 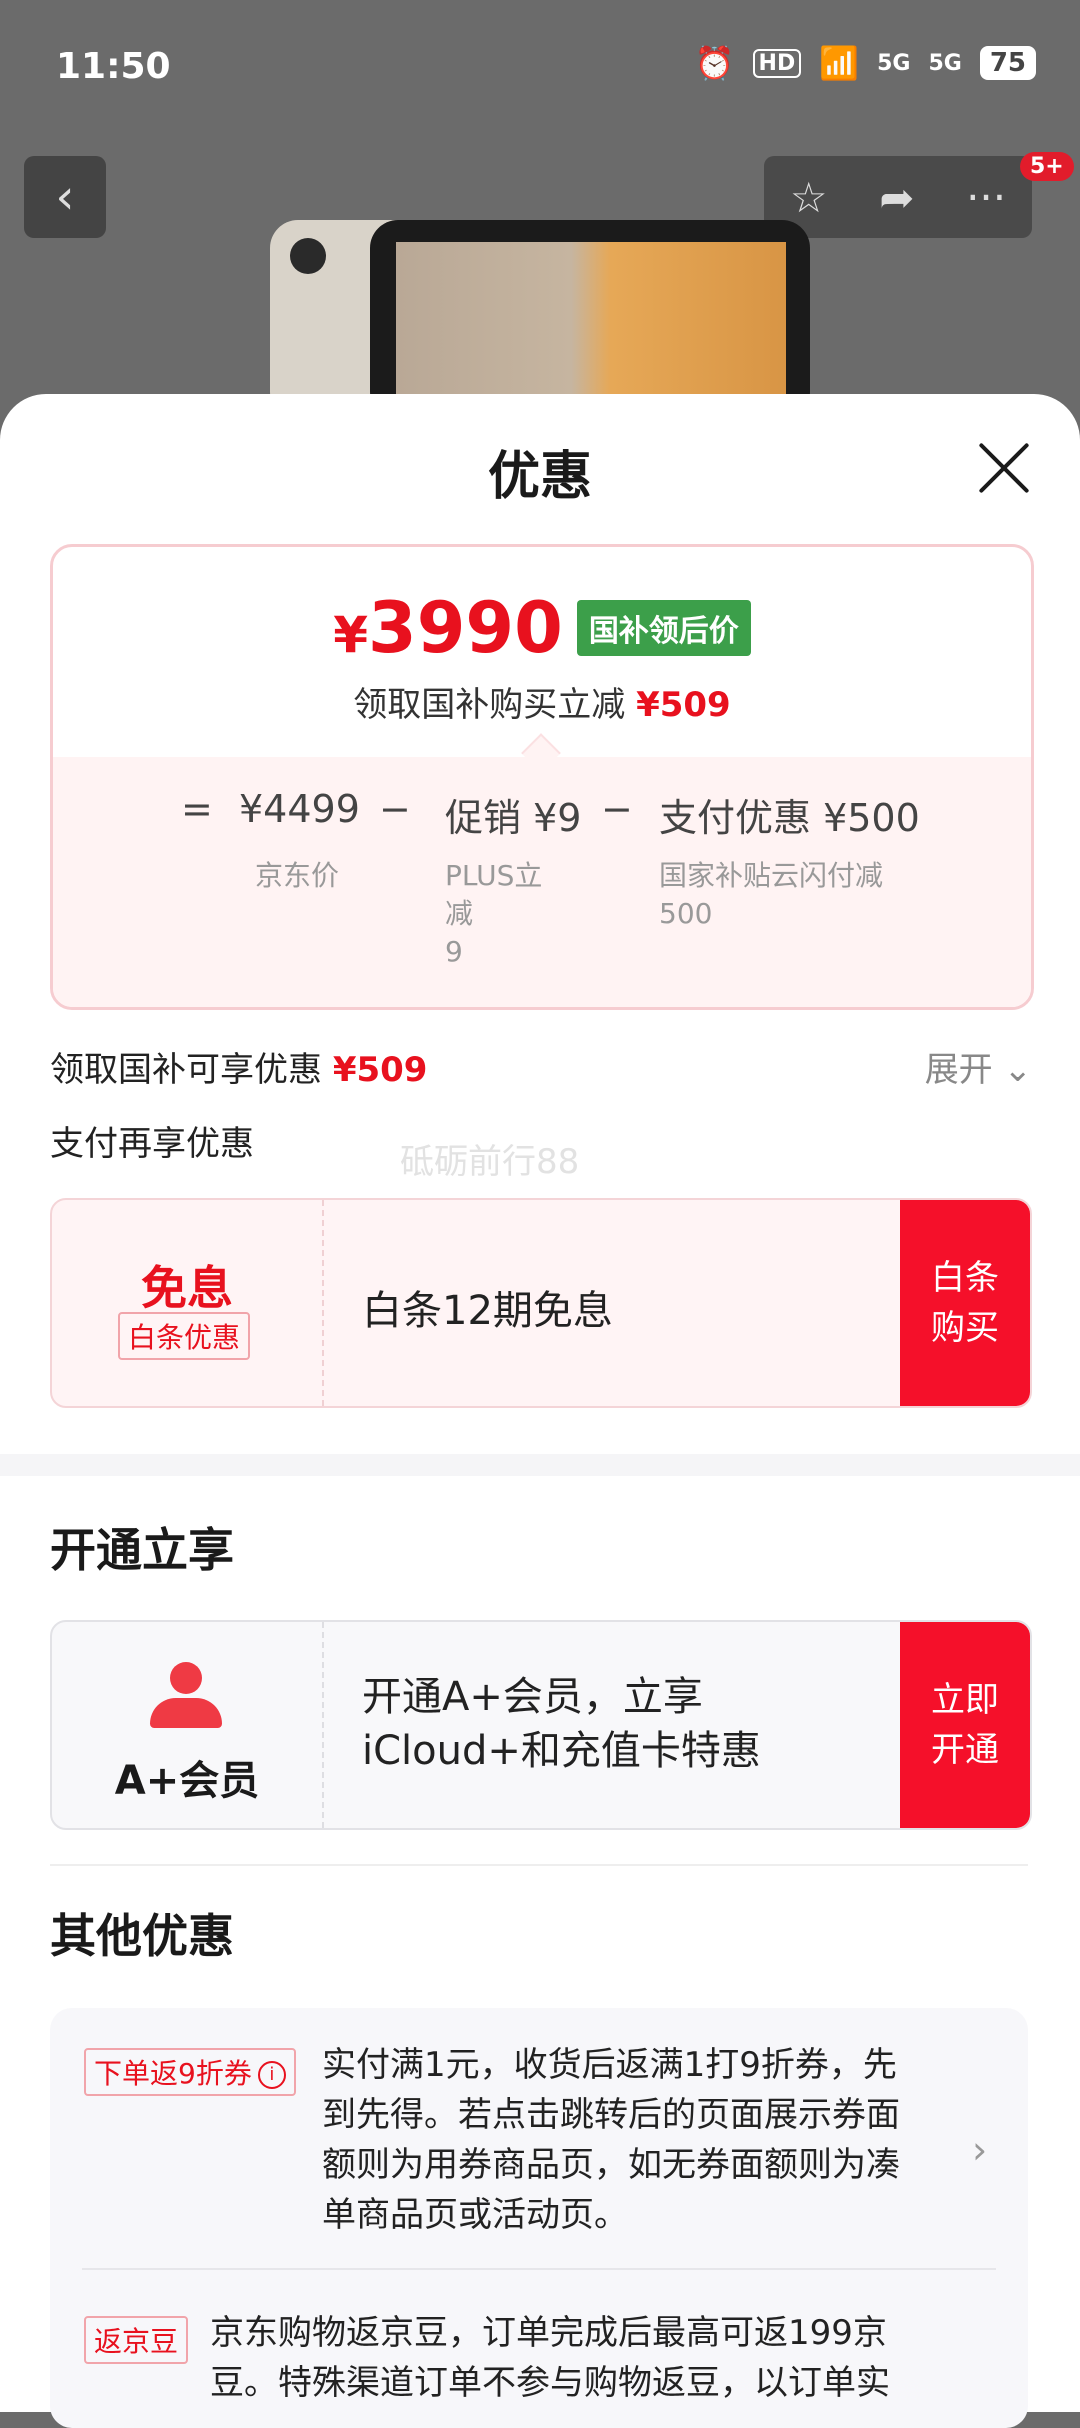 I want to click on pay-discount-label: 国家补贴云闪付减 500, so click(x=771, y=894).